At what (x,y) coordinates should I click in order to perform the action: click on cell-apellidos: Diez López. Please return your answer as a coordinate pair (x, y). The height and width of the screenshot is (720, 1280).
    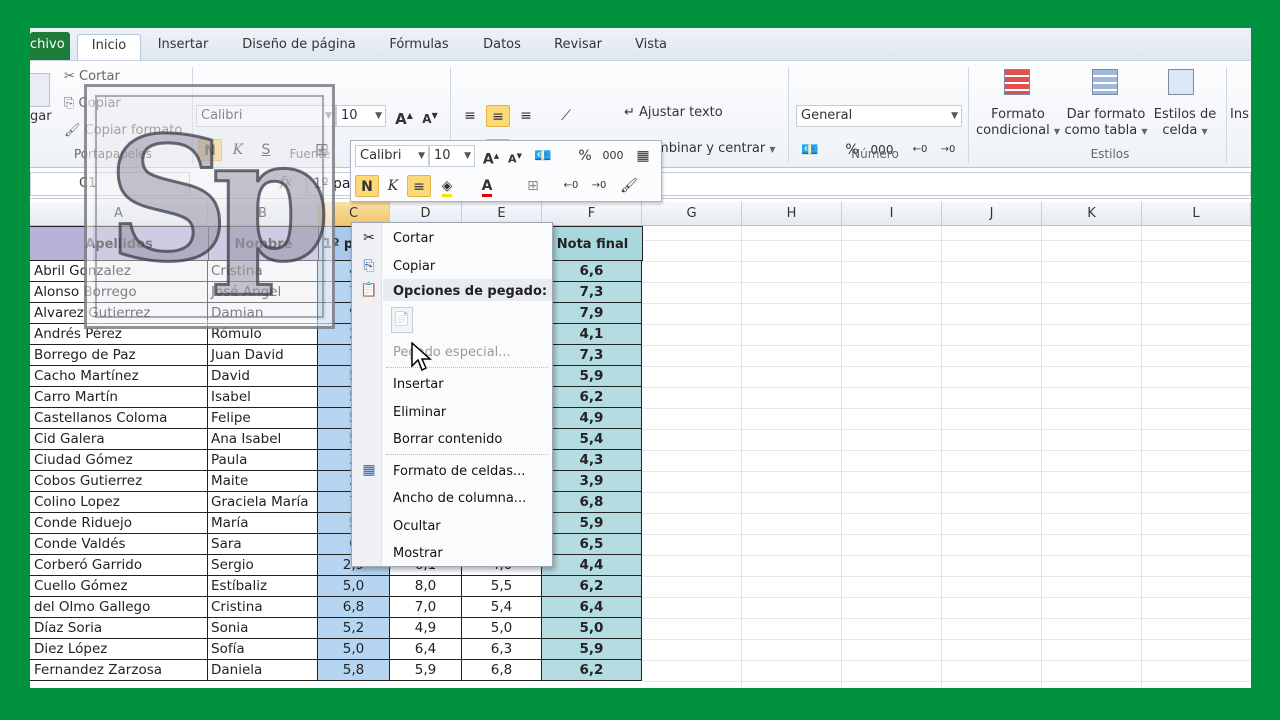
    Looking at the image, I should click on (119, 649).